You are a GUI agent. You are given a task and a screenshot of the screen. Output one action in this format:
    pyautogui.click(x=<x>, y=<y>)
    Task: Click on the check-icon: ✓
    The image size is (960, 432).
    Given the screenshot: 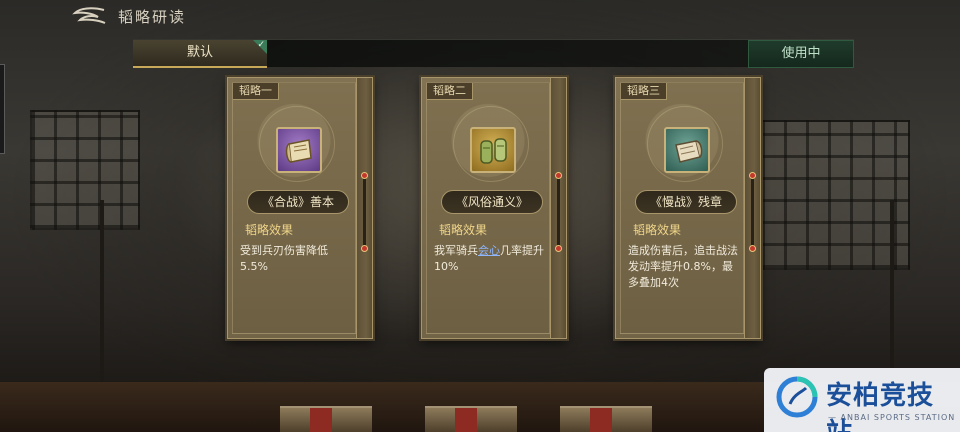 What is the action you would take?
    pyautogui.click(x=261, y=45)
    